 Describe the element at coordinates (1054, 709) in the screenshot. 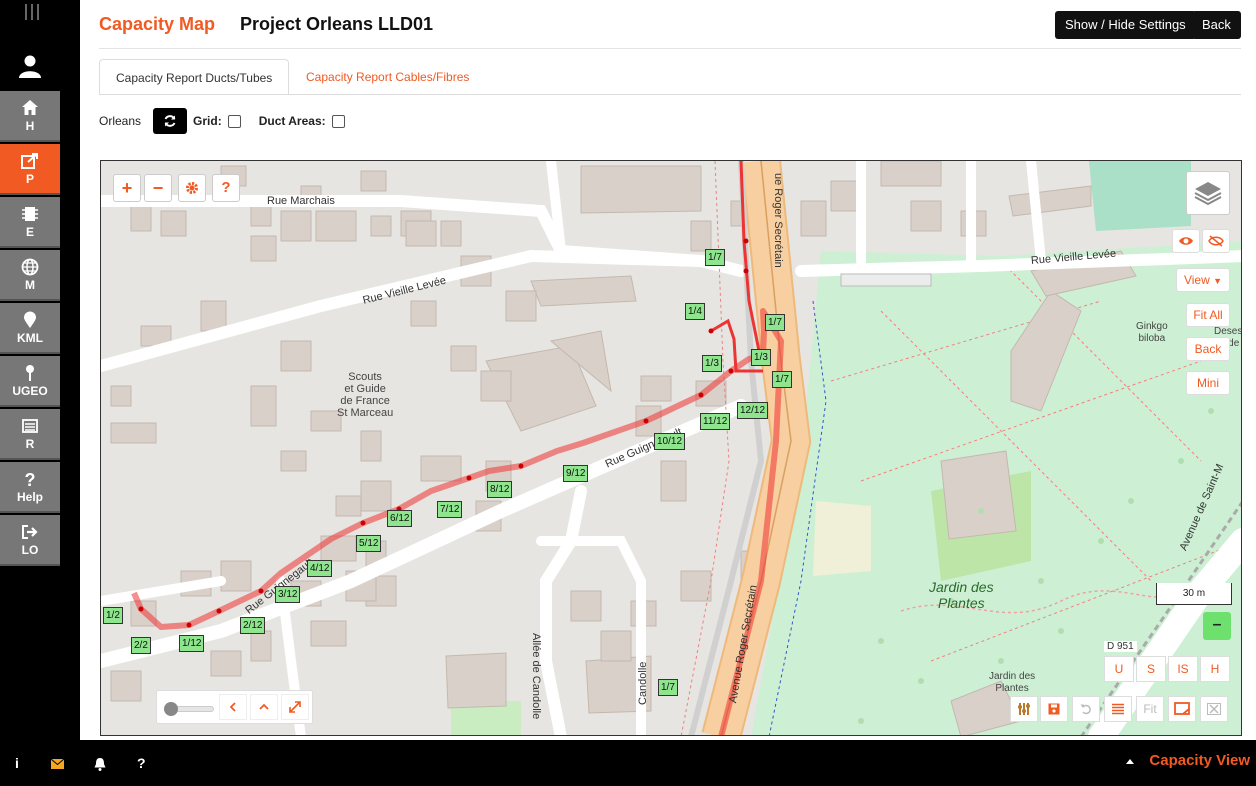

I see `save-button` at that location.